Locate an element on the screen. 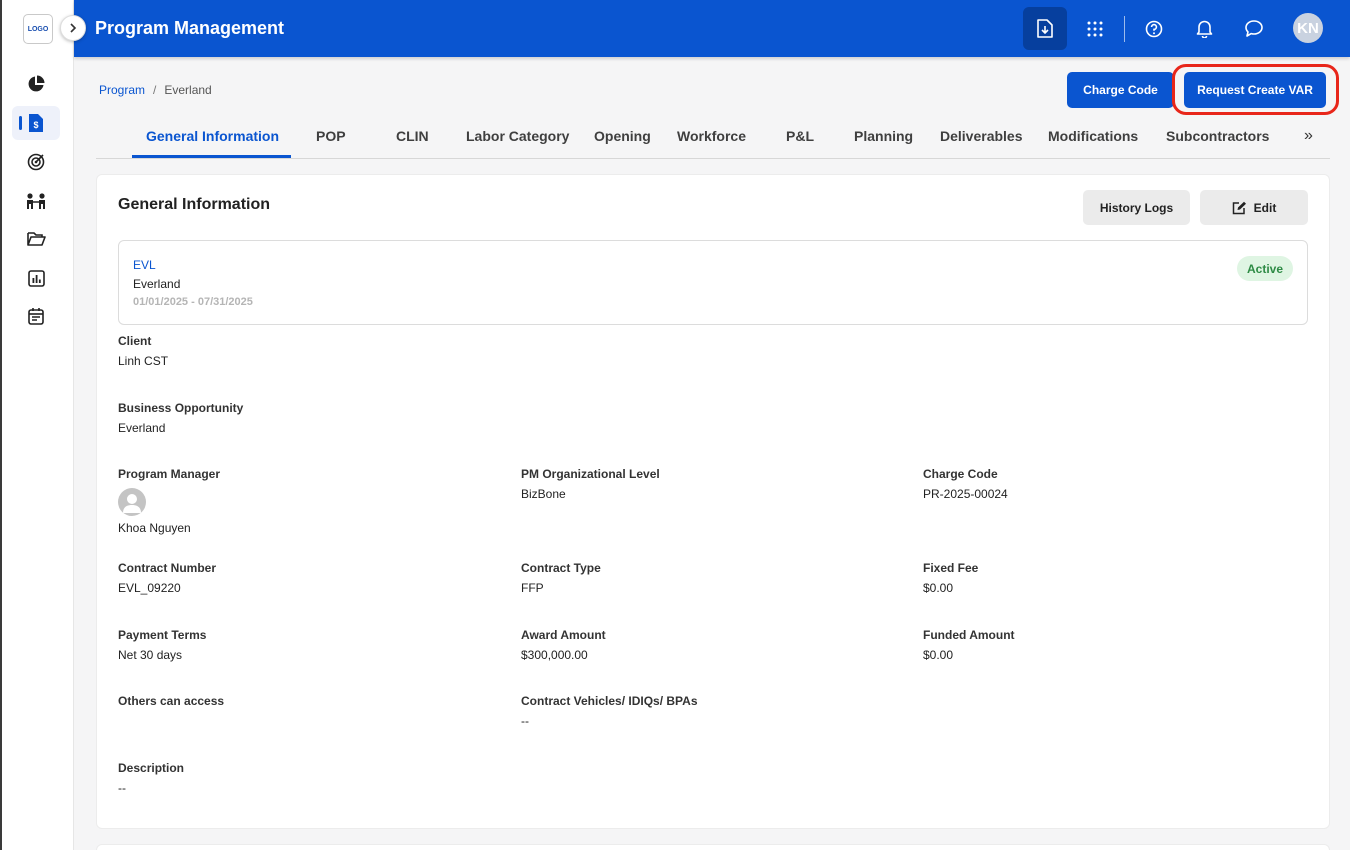  field-value: -- is located at coordinates (525, 721).